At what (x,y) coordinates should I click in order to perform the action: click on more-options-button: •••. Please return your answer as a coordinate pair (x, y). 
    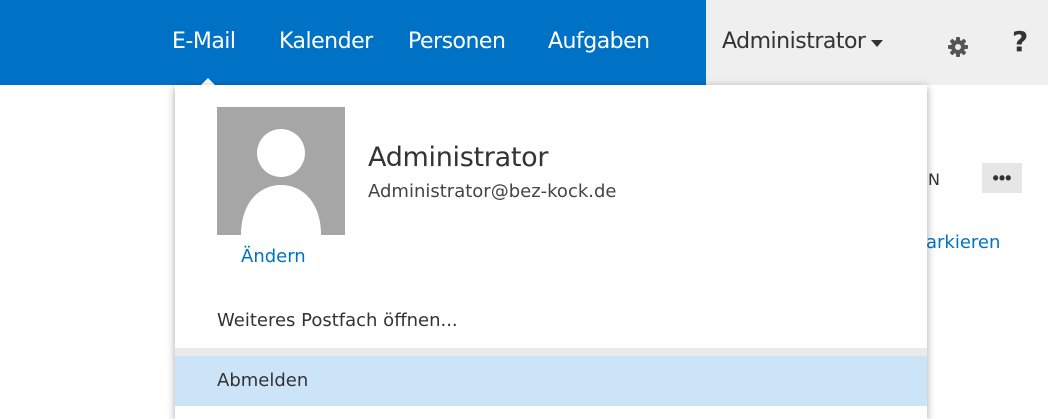
    Looking at the image, I should click on (1002, 178).